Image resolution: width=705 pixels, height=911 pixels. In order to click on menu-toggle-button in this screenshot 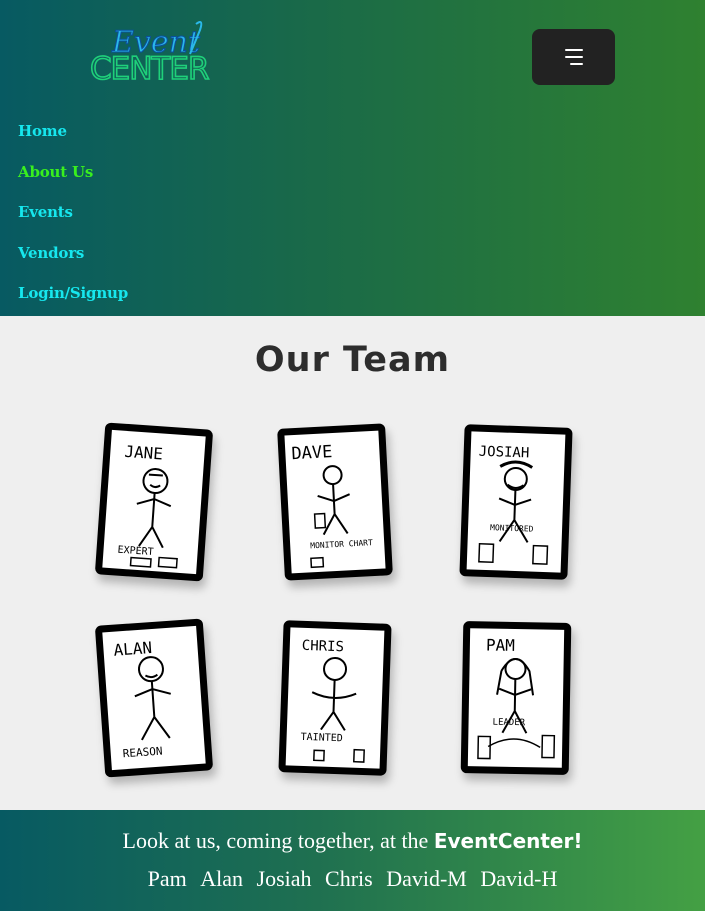, I will do `click(573, 57)`.